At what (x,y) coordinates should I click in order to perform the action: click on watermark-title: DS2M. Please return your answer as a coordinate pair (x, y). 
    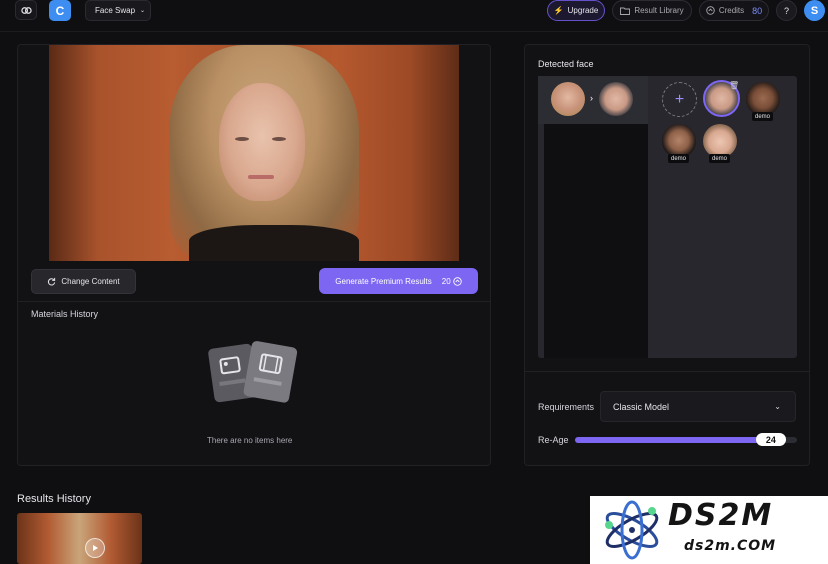
    Looking at the image, I should click on (721, 515).